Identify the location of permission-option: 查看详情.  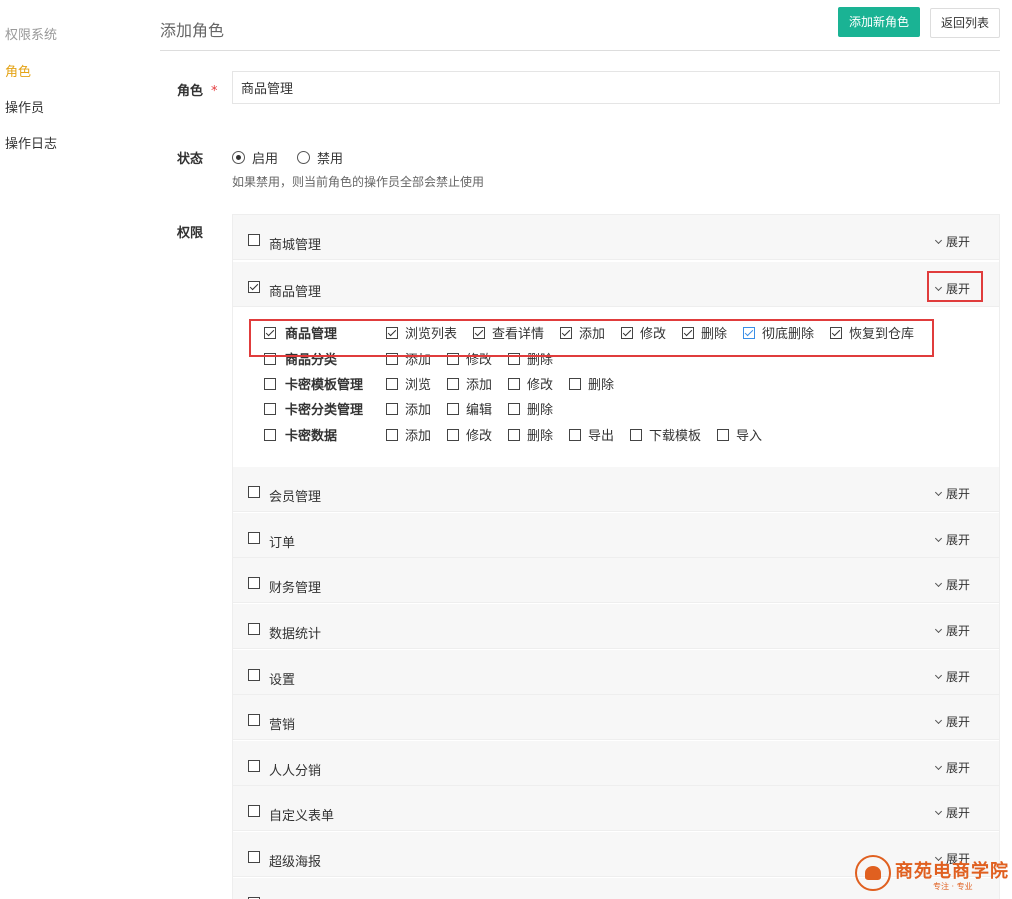
(508, 332).